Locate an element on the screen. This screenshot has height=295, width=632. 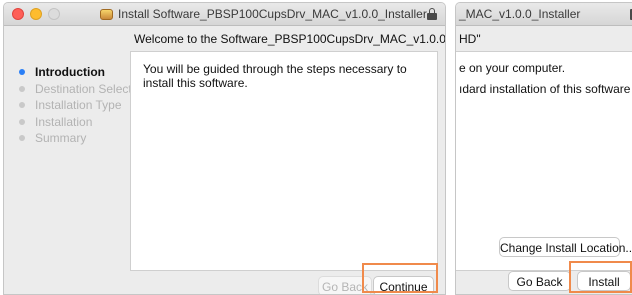
install-highlight-box is located at coordinates (600, 277).